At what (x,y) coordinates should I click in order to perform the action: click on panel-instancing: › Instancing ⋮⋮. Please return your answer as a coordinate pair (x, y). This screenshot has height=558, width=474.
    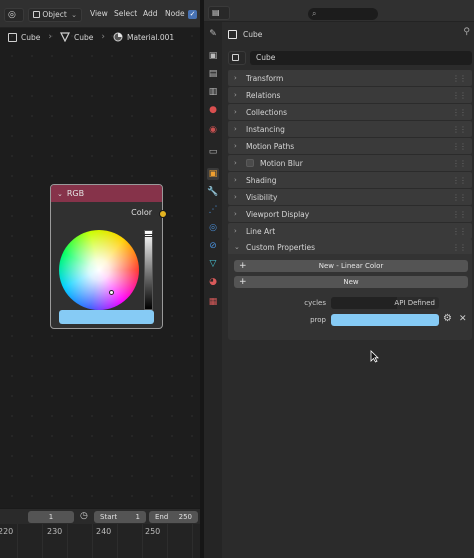
    Looking at the image, I should click on (350, 129).